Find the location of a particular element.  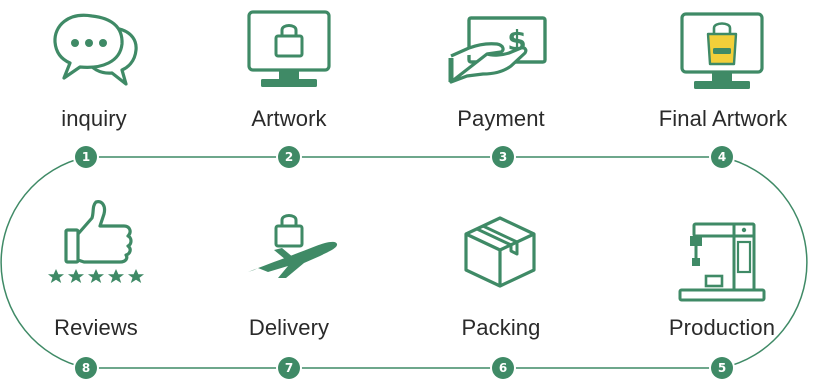

monitor-bag-icon is located at coordinates (289, 48).